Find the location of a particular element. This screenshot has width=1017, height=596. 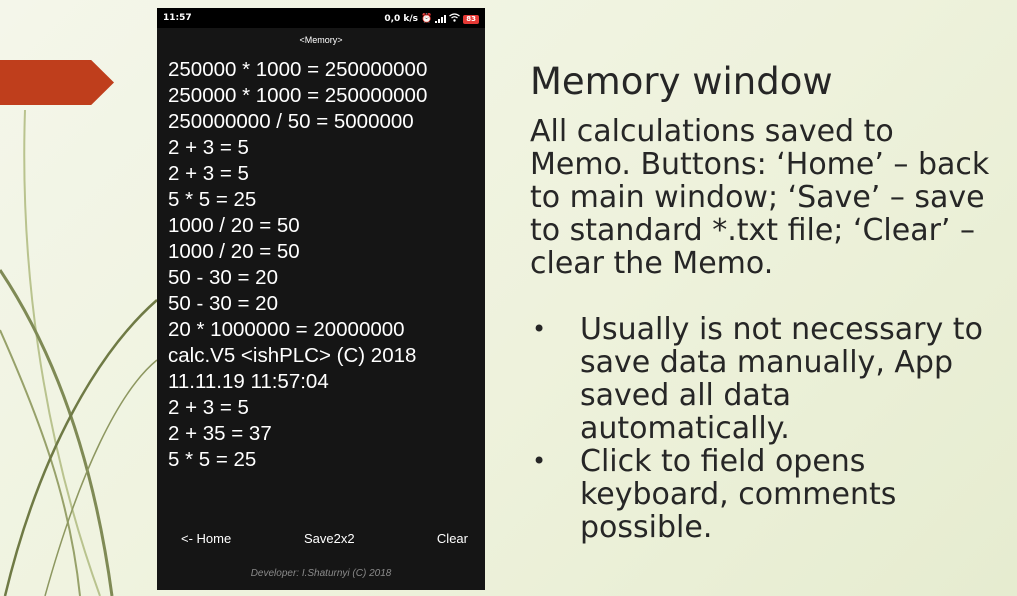

status-icons: 0,0 k/s ⏰ 83 is located at coordinates (431, 19).